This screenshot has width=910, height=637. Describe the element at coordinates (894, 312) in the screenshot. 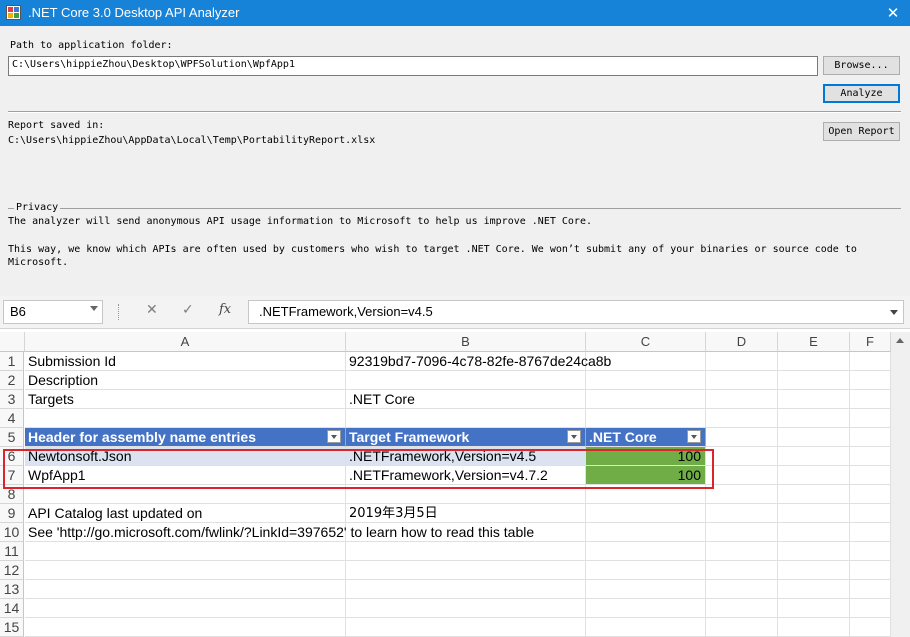

I see `expand-formula-icon` at that location.